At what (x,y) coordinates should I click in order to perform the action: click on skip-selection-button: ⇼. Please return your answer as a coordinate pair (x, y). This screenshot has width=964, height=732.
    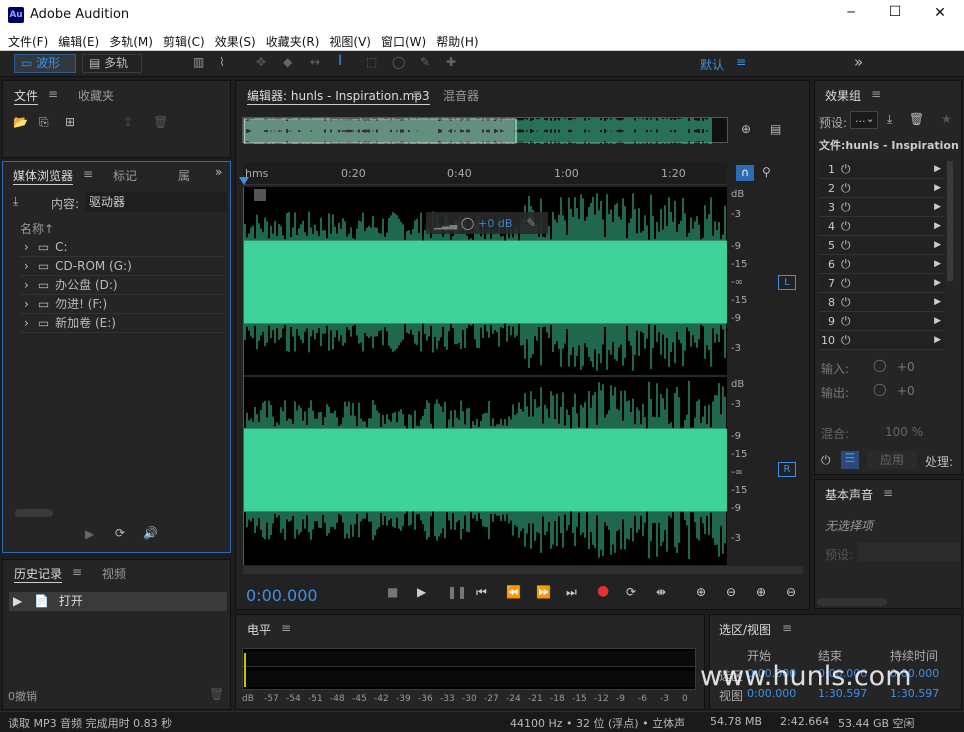
    Looking at the image, I should click on (661, 592).